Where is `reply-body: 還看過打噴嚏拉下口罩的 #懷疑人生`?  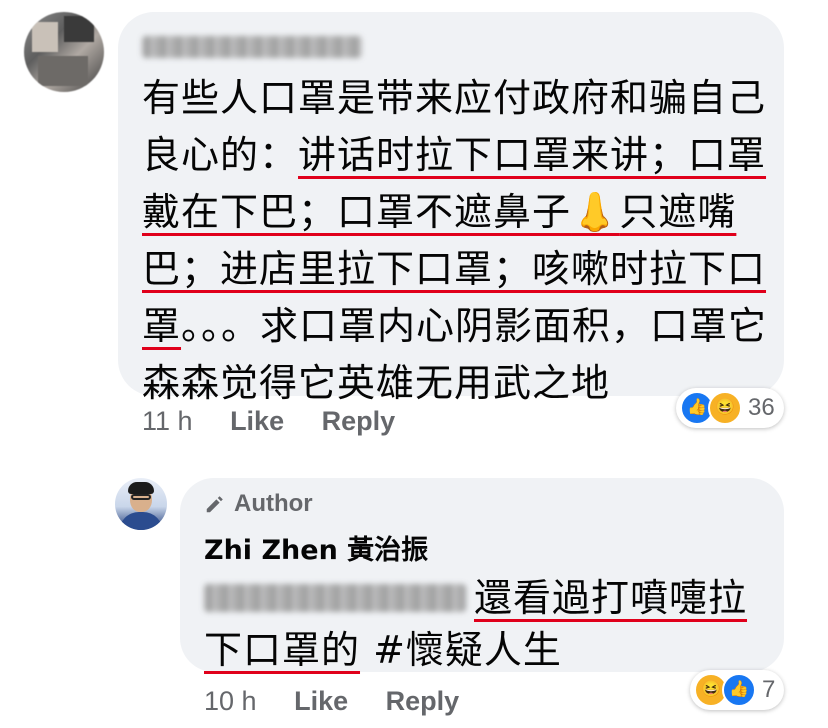
reply-body: 還看過打噴嚏拉下口罩的 #懷疑人生 is located at coordinates (489, 624).